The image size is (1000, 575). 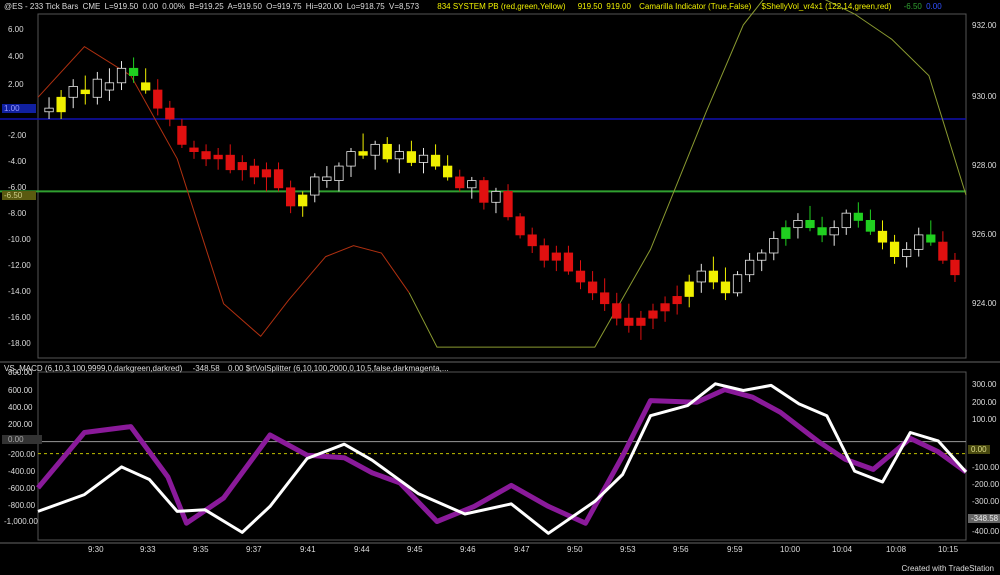 What do you see at coordinates (206, 368) in the screenshot?
I see `indicator-vs-macd-value: -348.58` at bounding box center [206, 368].